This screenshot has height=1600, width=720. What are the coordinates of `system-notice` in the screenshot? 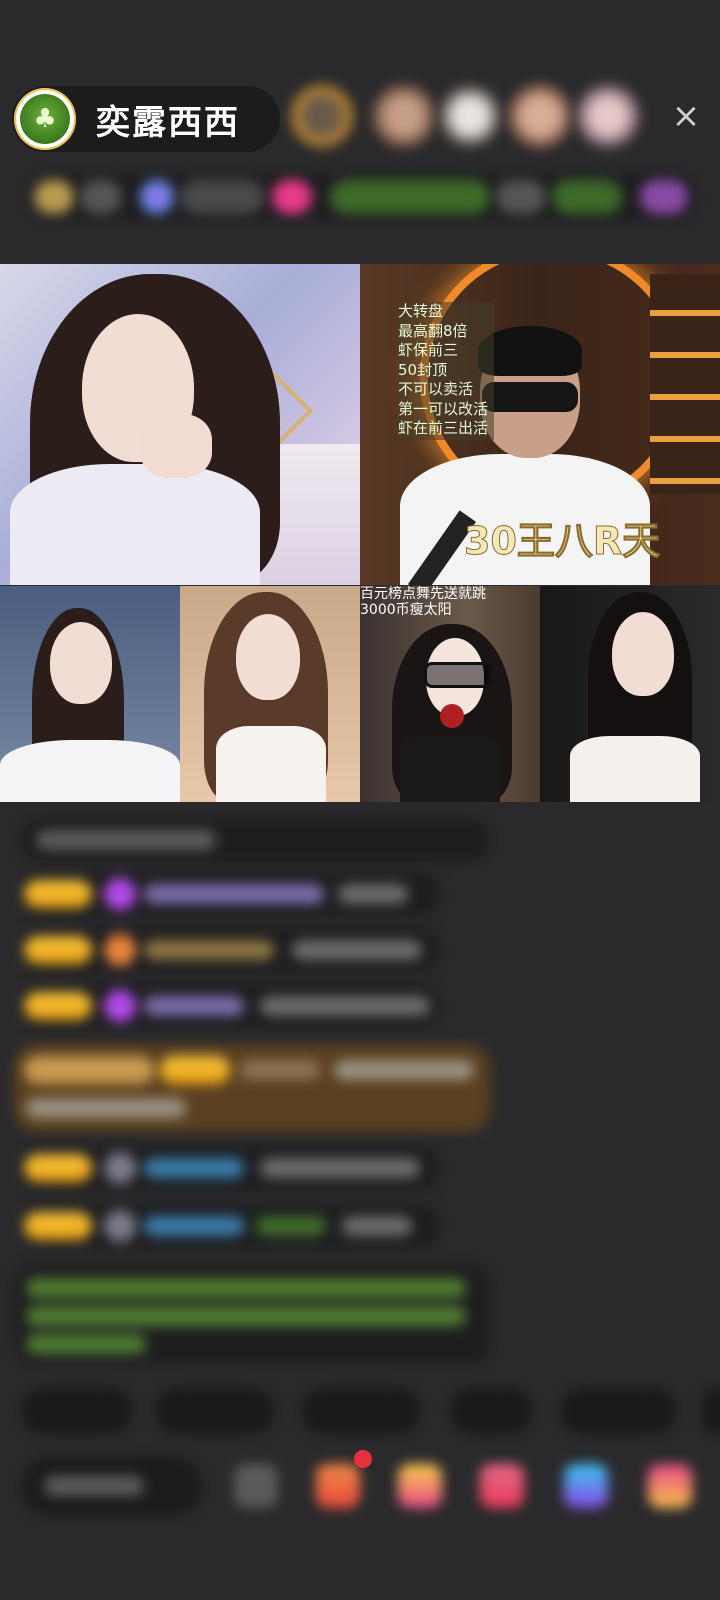 It's located at (252, 1314).